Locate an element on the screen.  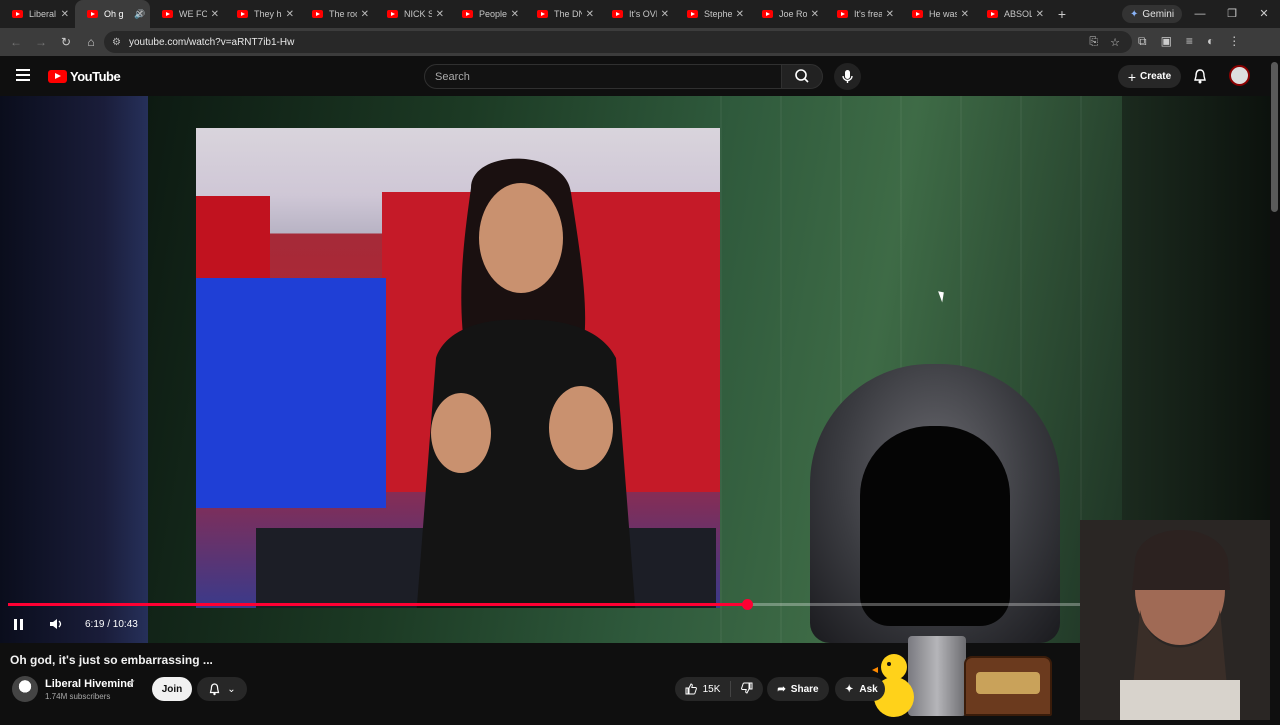
create-button: + Create is located at coordinates (1149, 76).